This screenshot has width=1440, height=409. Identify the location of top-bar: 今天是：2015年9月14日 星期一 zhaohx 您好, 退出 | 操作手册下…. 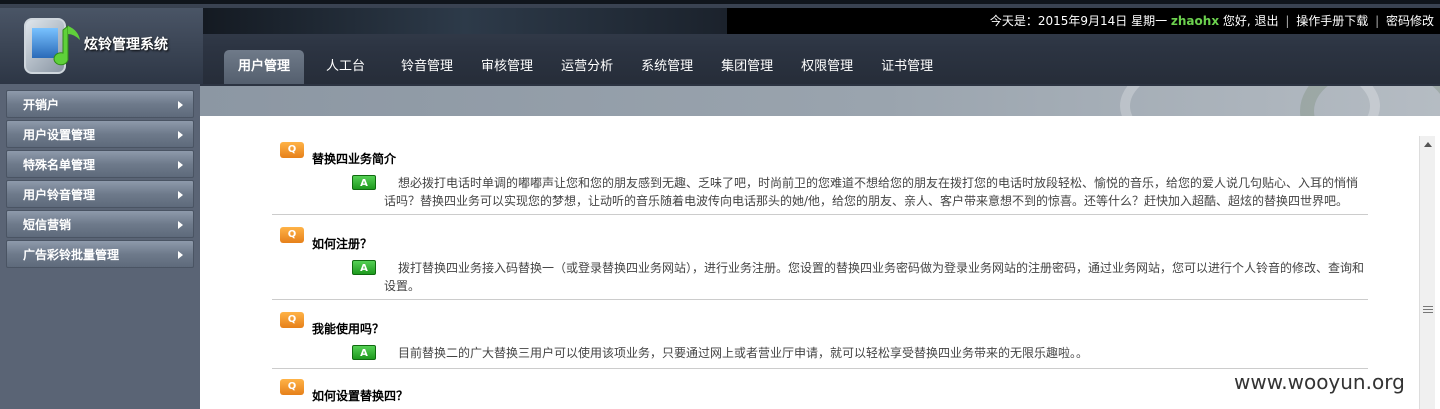
(1083, 21).